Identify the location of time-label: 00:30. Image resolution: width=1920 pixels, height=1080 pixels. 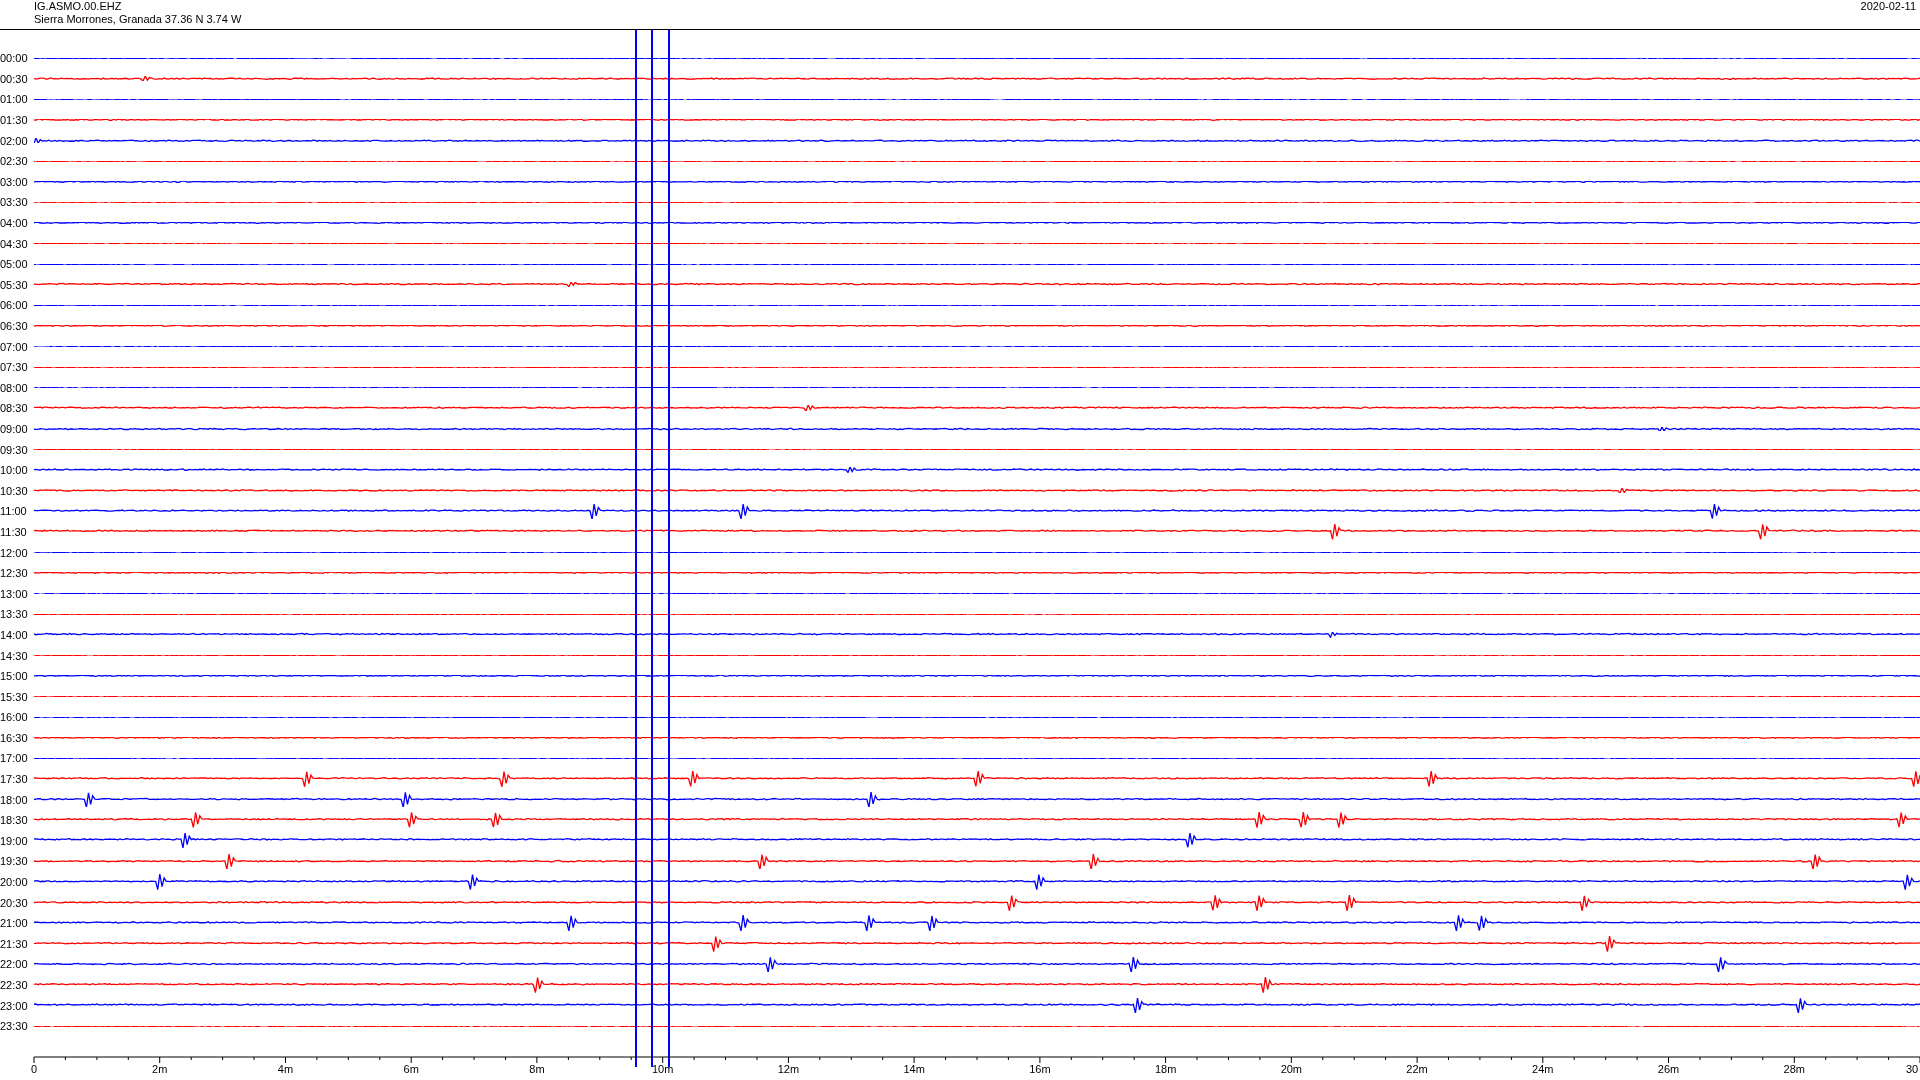
(14, 78).